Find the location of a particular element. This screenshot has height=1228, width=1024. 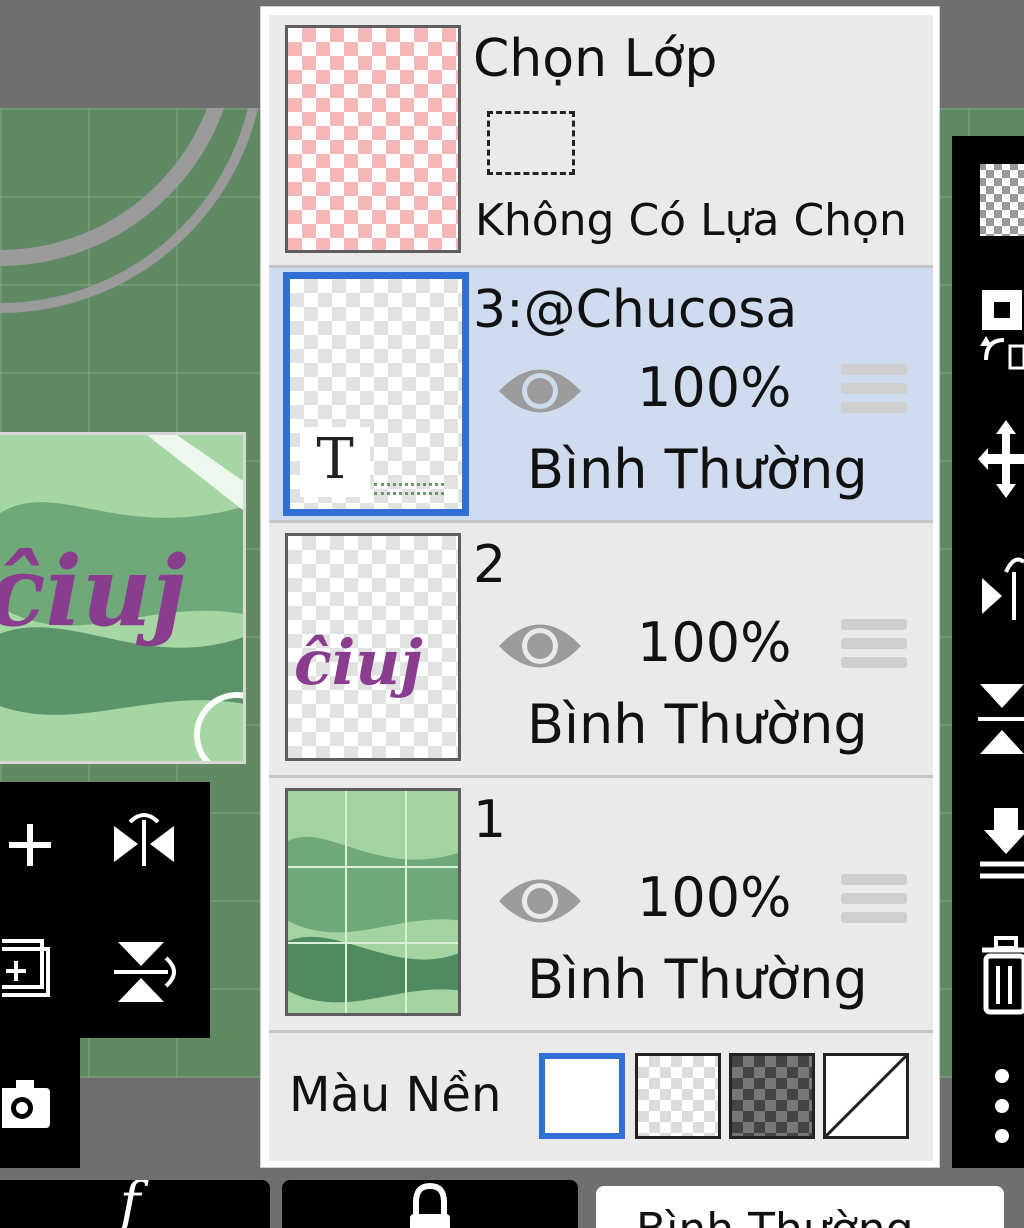

canvas-preview-image: ĉiuj is located at coordinates (123, 598).